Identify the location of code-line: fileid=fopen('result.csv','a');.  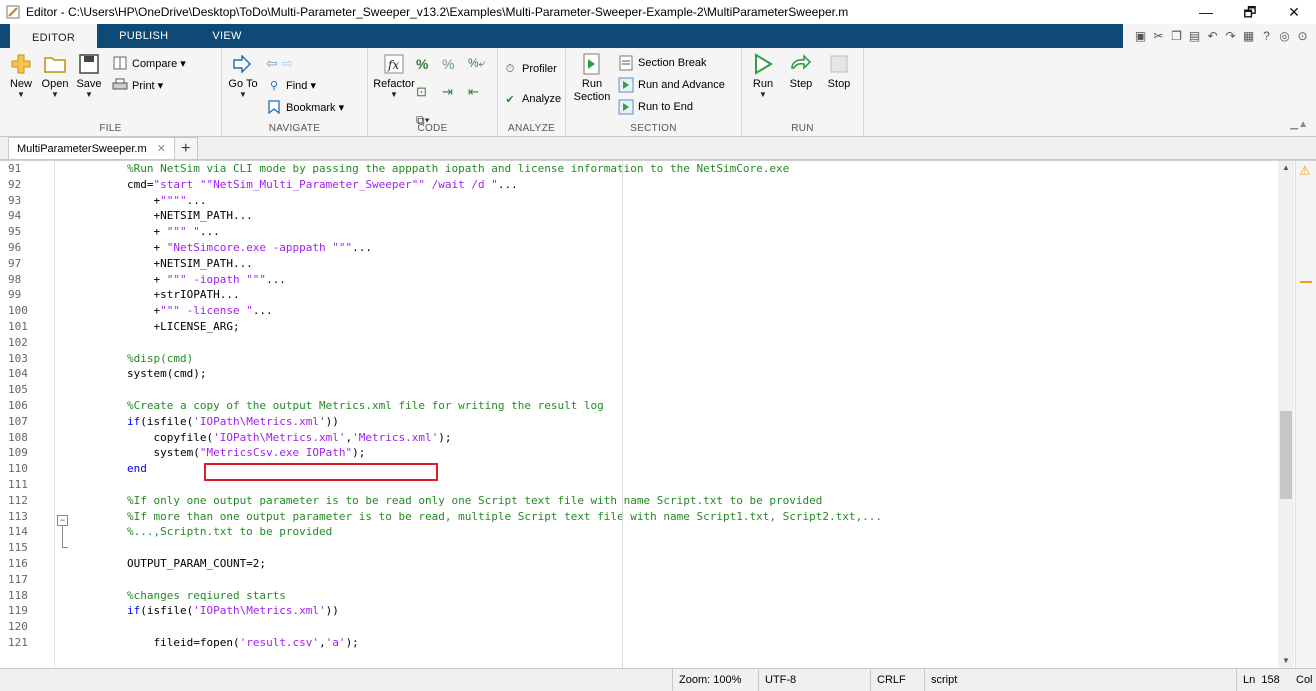
(216, 642).